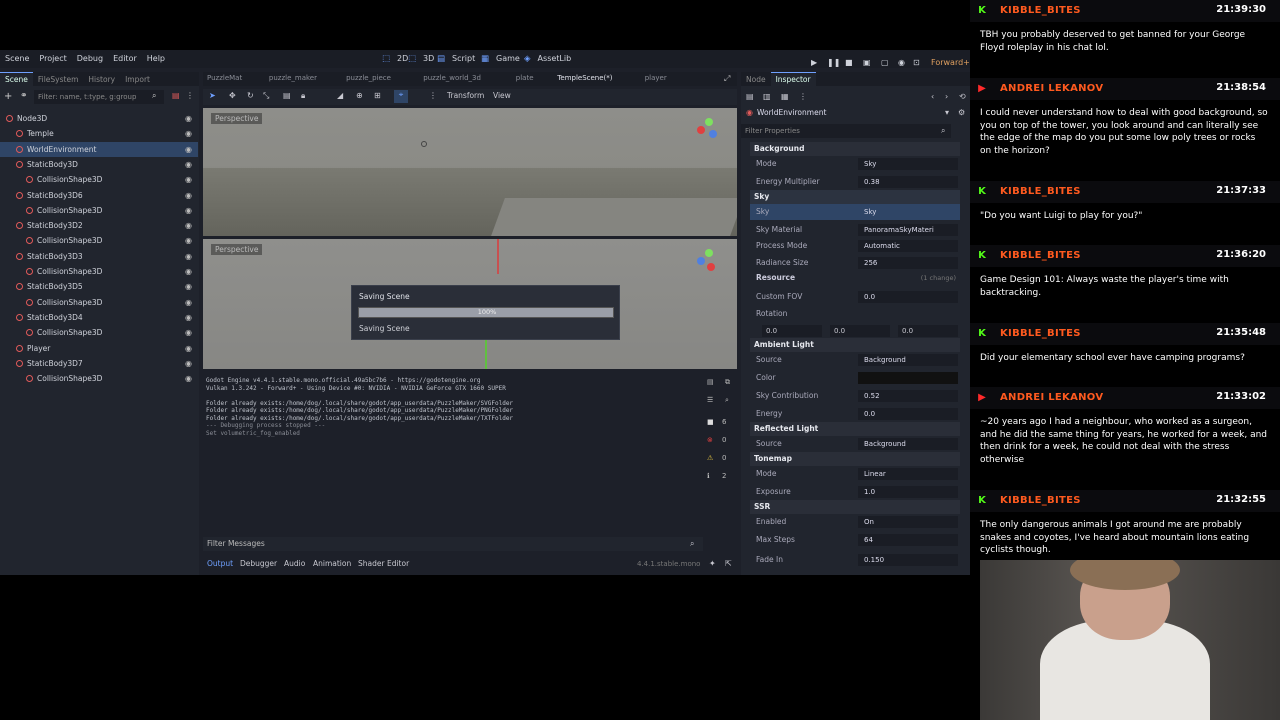 The height and width of the screenshot is (720, 1280). What do you see at coordinates (502, 95) in the screenshot?
I see `view-menu: View` at bounding box center [502, 95].